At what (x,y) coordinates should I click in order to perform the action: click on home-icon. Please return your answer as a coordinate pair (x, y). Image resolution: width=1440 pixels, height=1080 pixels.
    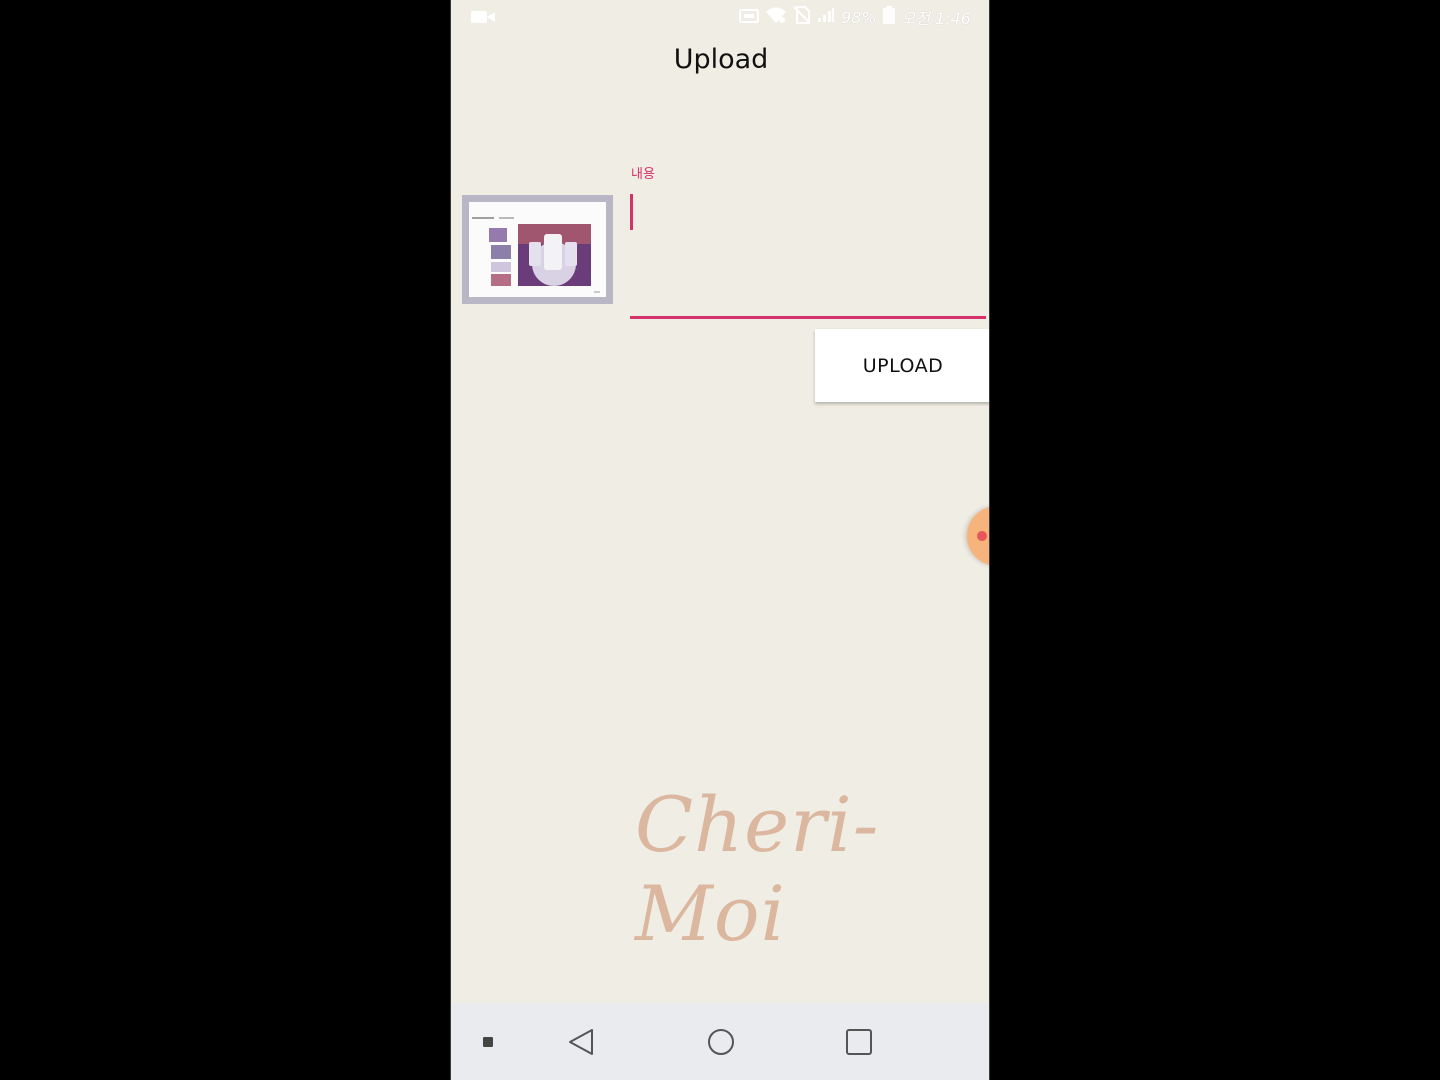
    Looking at the image, I should click on (721, 1041).